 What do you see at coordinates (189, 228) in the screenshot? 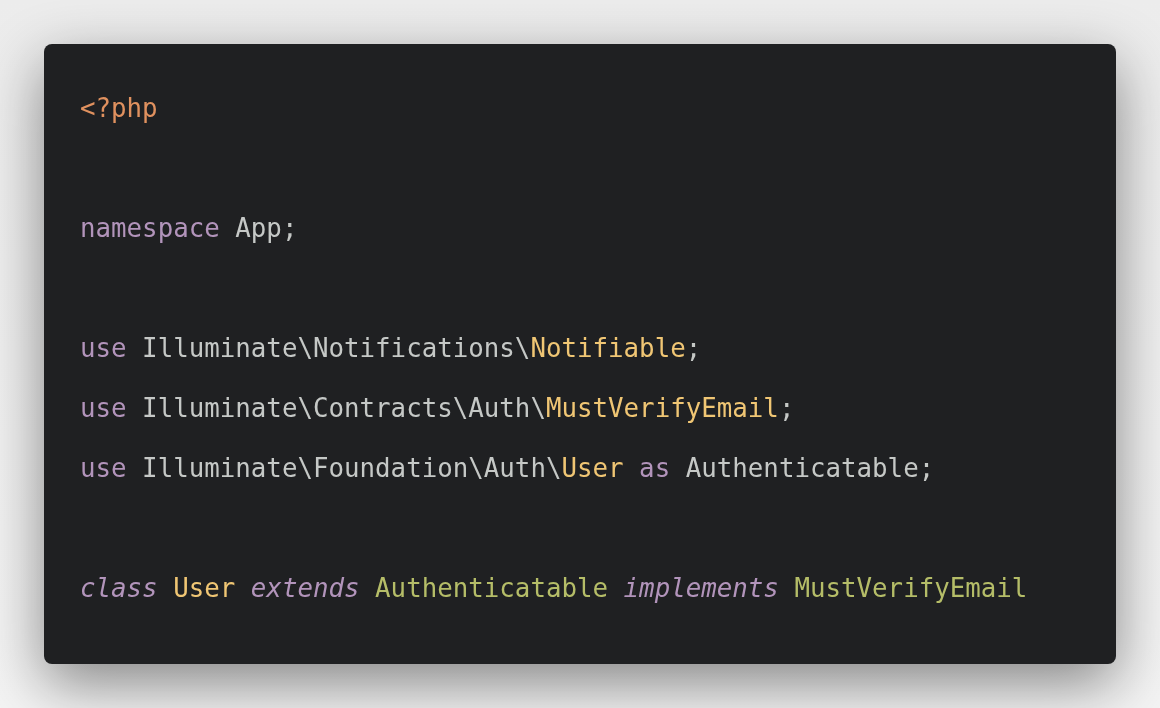
I see `code-line: namespace App;` at bounding box center [189, 228].